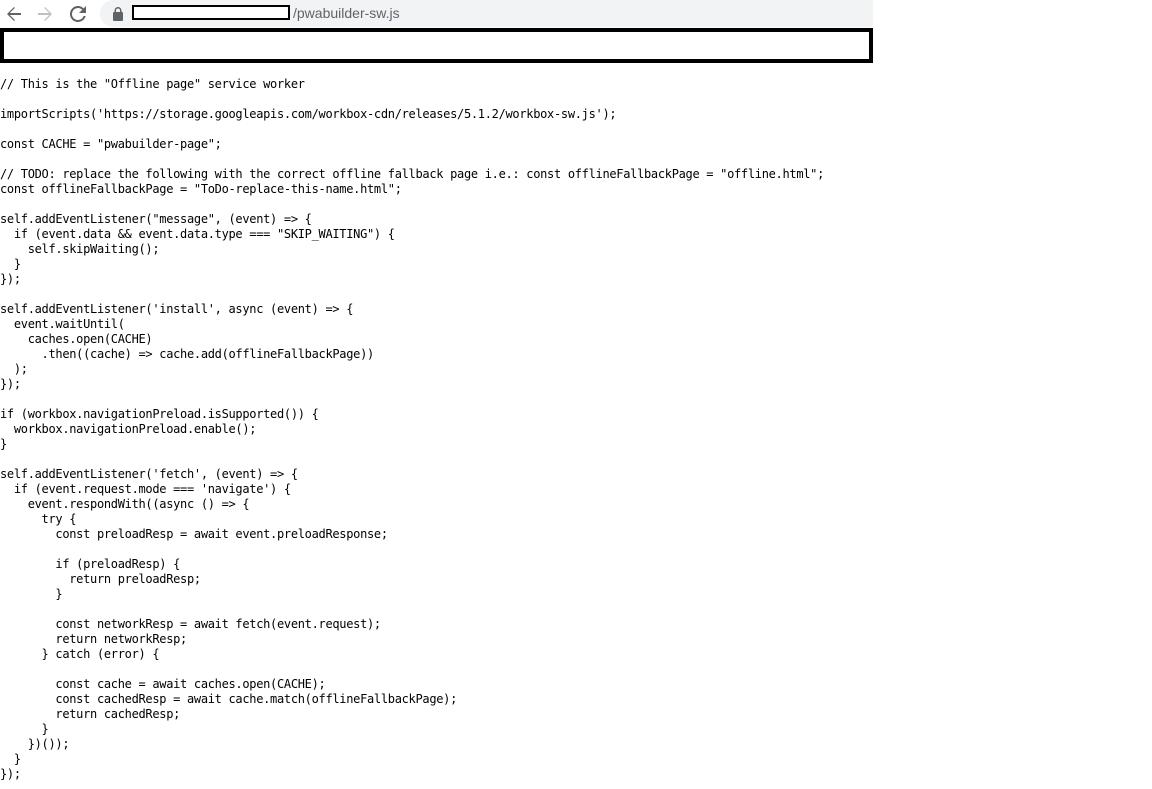 Image resolution: width=1152 pixels, height=789 pixels. I want to click on back-button, so click(14, 14).